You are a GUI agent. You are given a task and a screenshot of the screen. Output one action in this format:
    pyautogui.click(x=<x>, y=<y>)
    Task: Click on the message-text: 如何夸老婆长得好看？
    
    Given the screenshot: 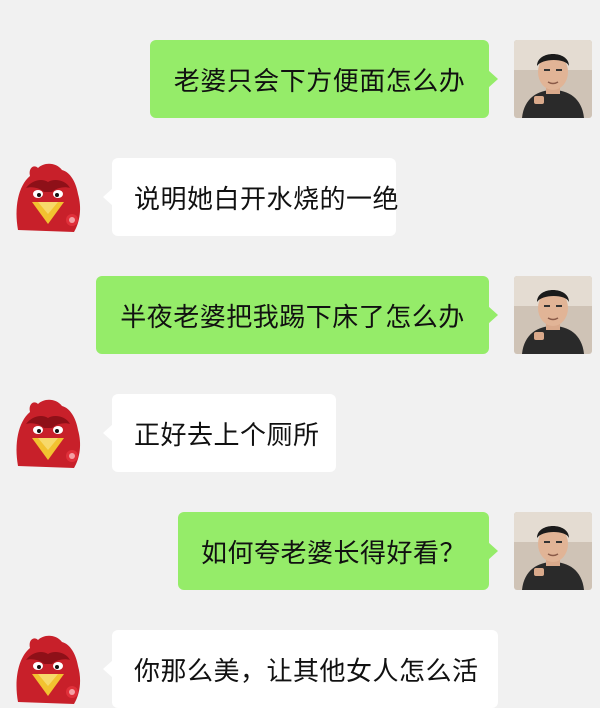 What is the action you would take?
    pyautogui.click(x=333, y=553)
    